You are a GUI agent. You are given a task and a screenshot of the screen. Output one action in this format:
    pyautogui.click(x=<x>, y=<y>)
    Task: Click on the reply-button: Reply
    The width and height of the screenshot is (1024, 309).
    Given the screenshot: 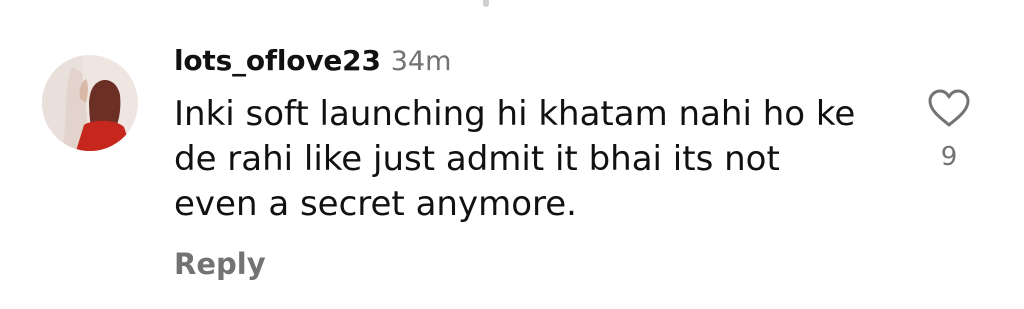 What is the action you would take?
    pyautogui.click(x=220, y=264)
    